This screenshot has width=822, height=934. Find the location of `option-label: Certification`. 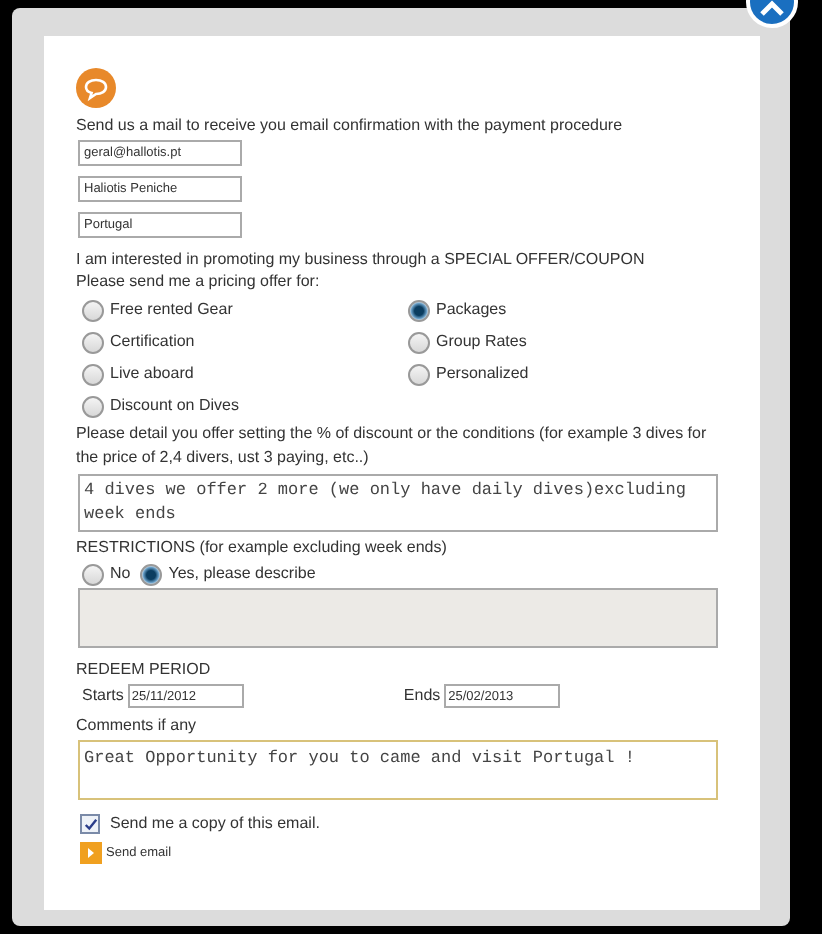

option-label: Certification is located at coordinates (152, 342).